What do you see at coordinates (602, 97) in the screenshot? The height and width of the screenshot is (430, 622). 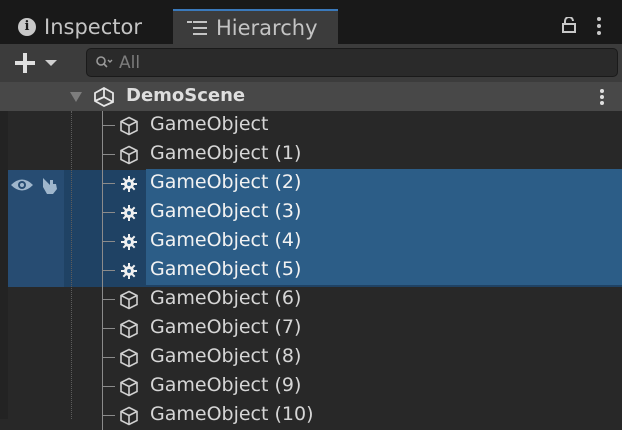 I see `scene-options-icon` at bounding box center [602, 97].